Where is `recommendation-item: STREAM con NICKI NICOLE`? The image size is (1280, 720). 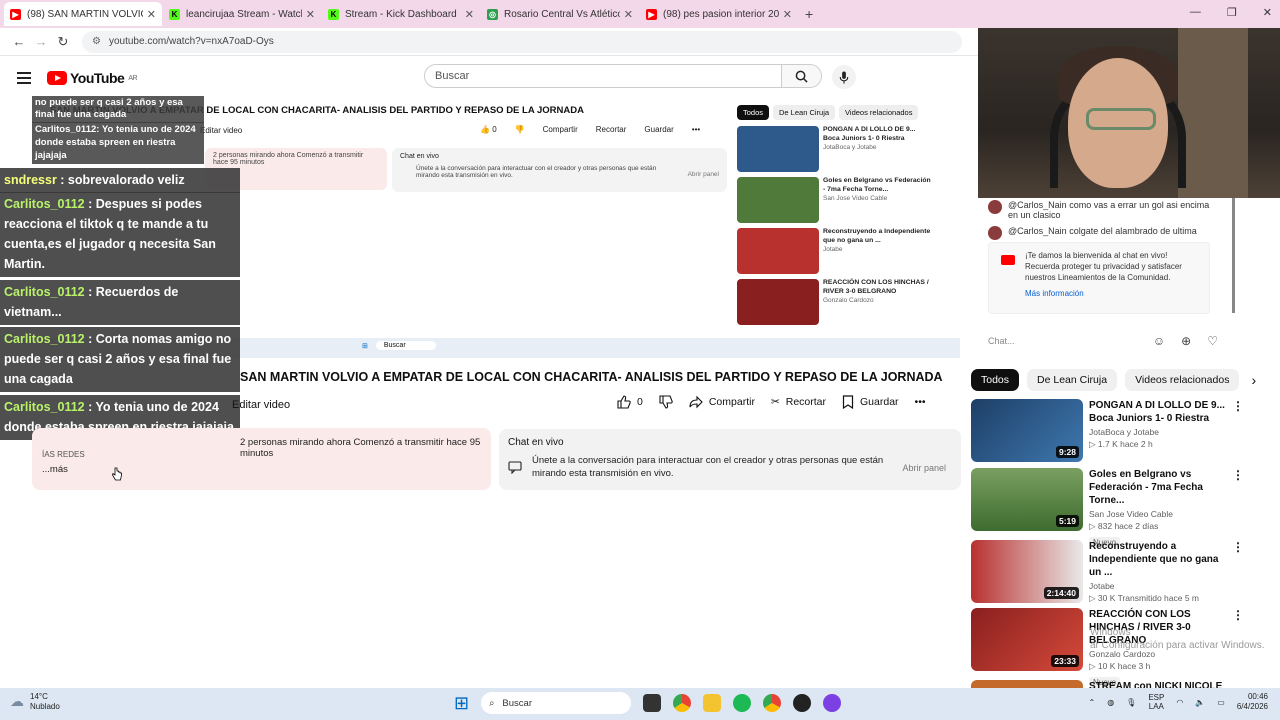 recommendation-item: STREAM con NICKI NICOLE is located at coordinates (1106, 684).